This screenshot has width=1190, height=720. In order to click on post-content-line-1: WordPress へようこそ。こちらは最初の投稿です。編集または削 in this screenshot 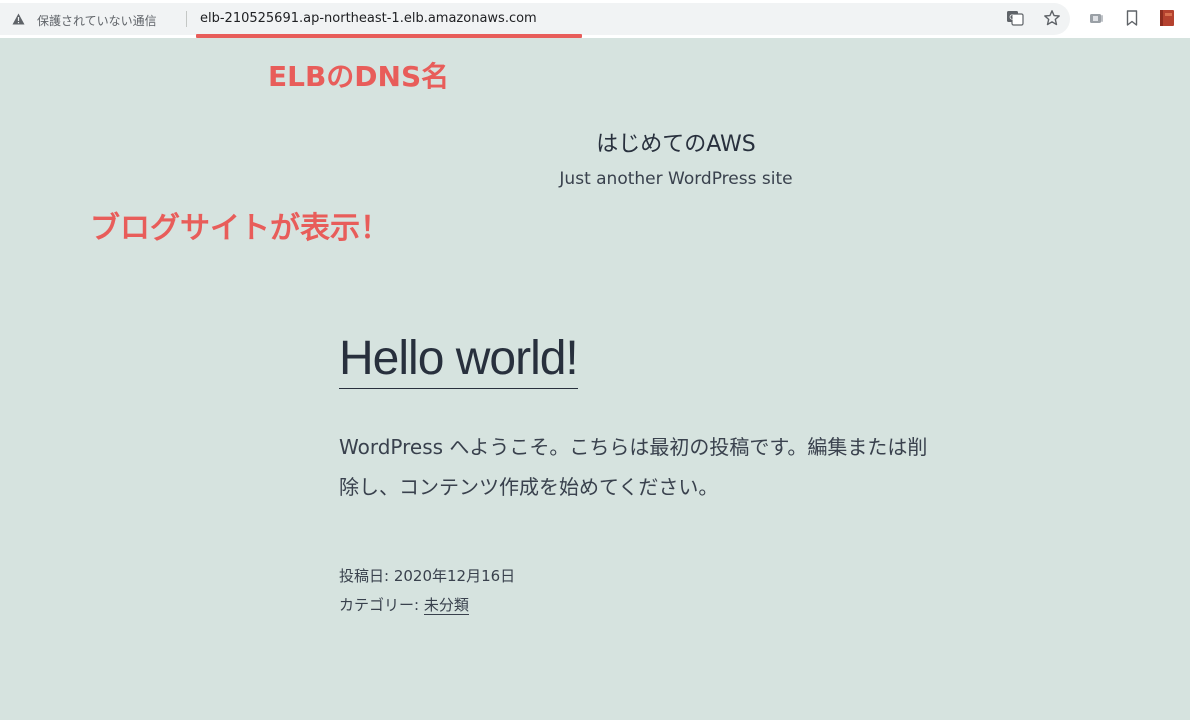, I will do `click(633, 447)`.